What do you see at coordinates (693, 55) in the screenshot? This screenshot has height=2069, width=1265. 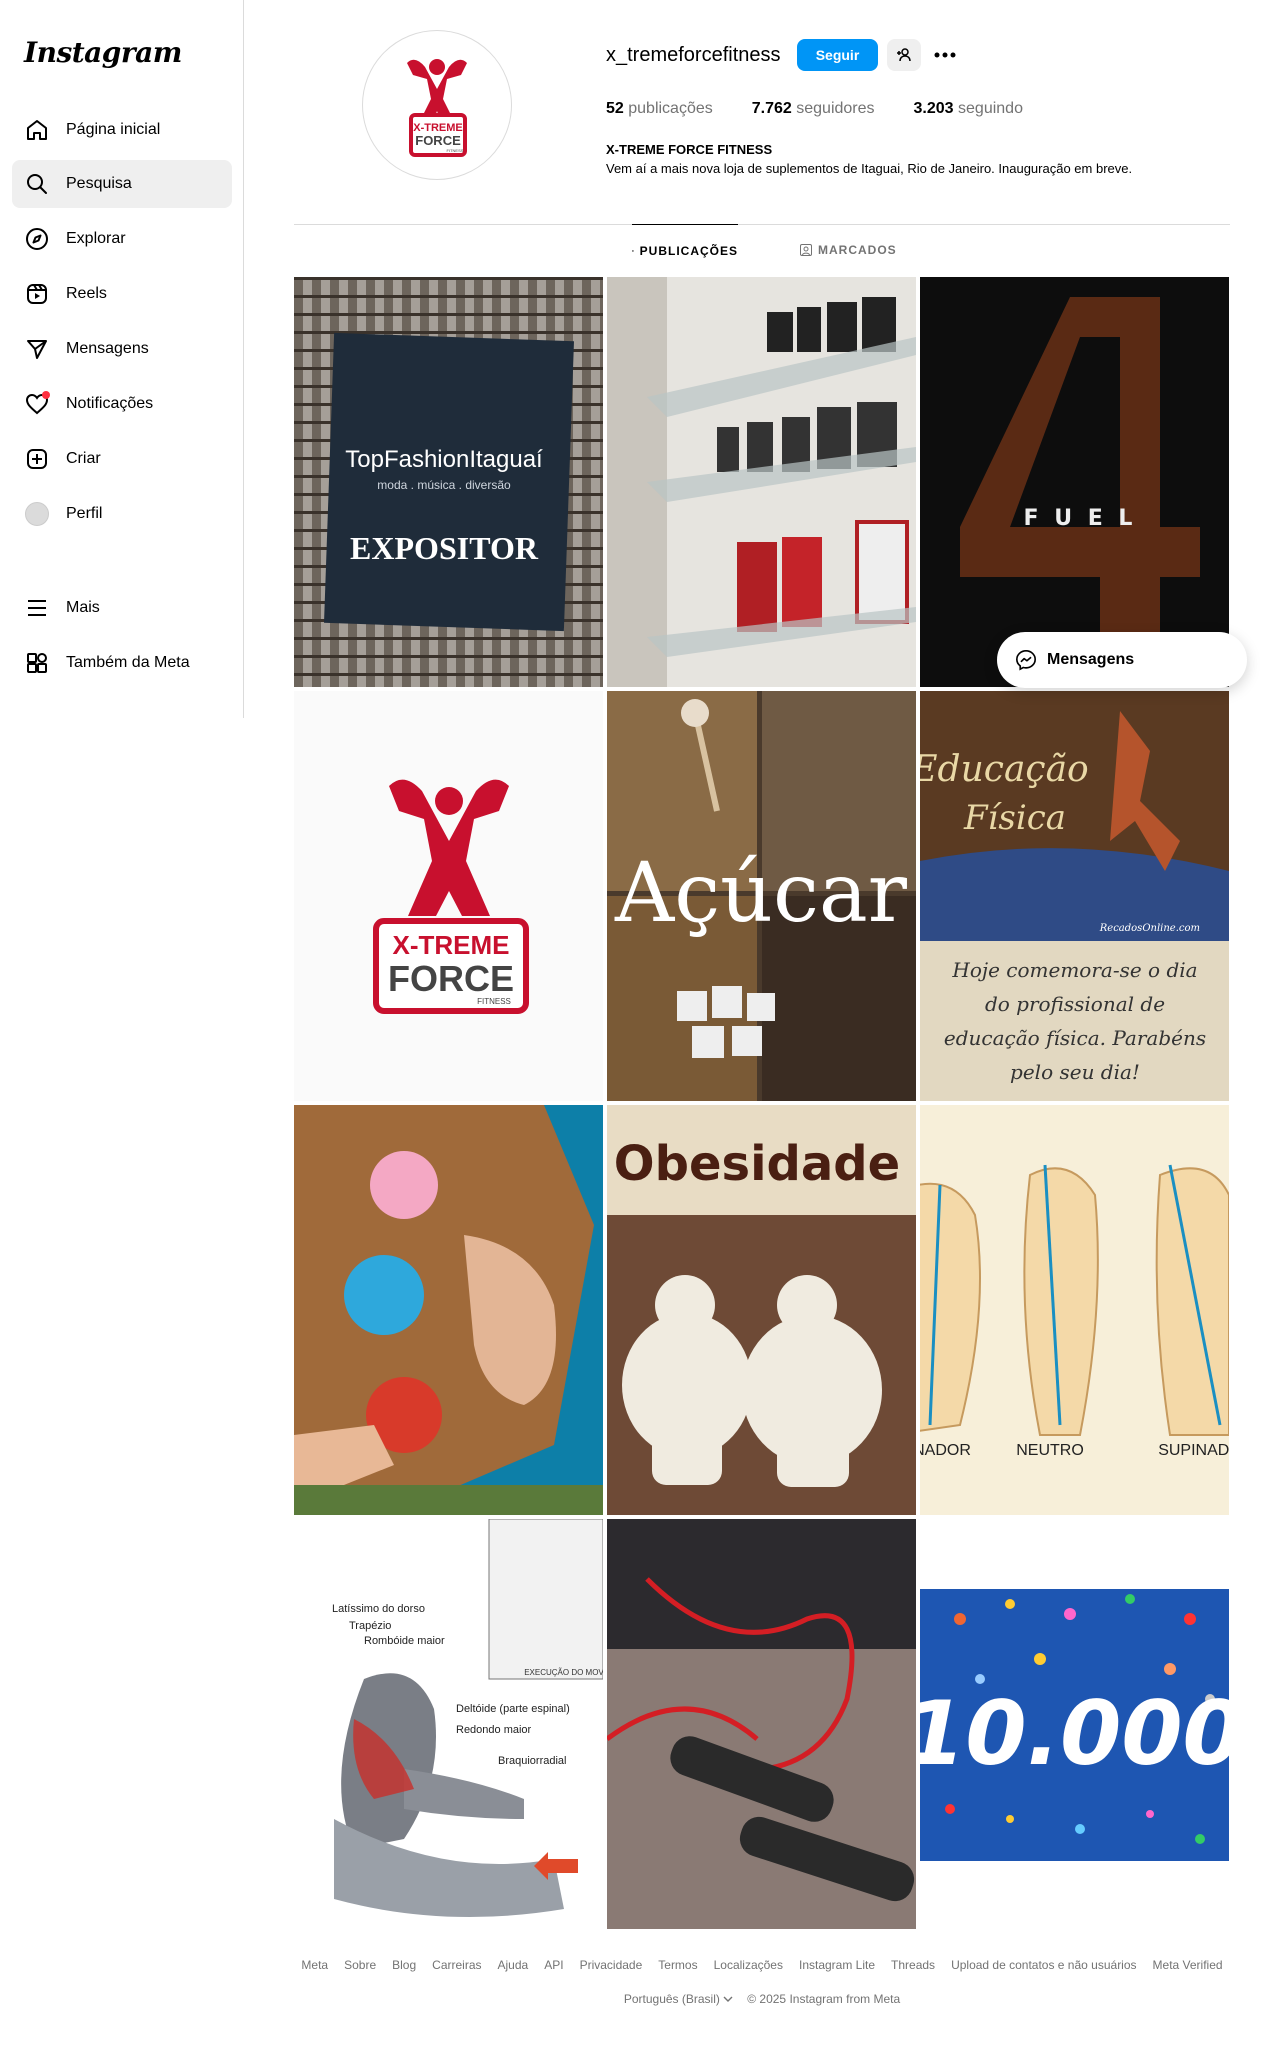 I see `profile-username: x_tremeforcefitness` at bounding box center [693, 55].